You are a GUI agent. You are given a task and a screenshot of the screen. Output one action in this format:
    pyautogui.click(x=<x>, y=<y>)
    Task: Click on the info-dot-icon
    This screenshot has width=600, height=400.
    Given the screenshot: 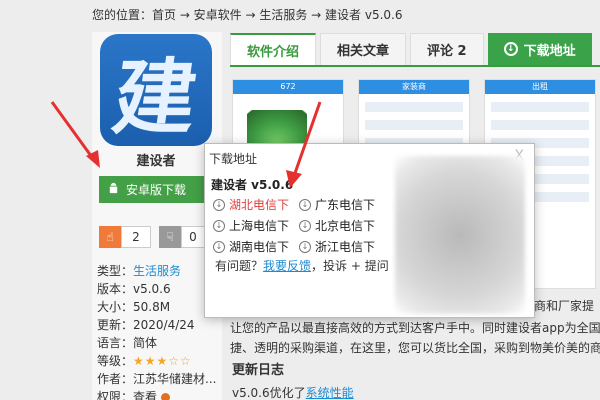 What is the action you would take?
    pyautogui.click(x=165, y=396)
    